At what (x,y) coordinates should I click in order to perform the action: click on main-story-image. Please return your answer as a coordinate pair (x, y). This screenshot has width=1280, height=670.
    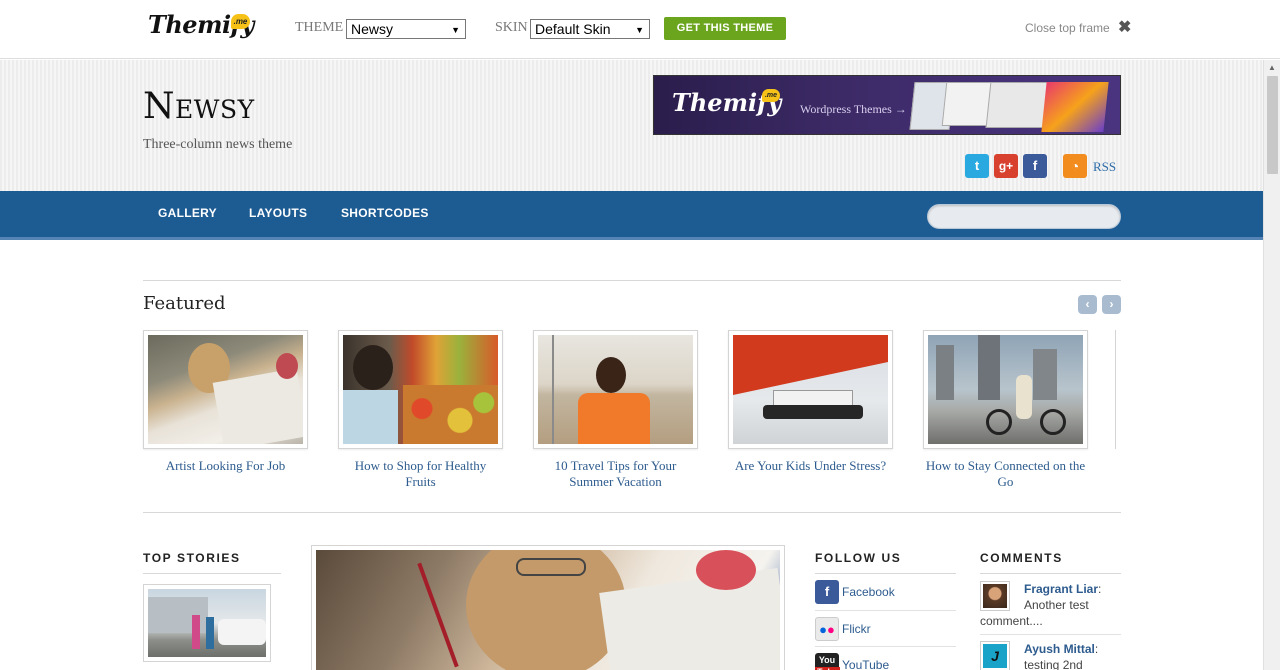
    Looking at the image, I should click on (548, 607).